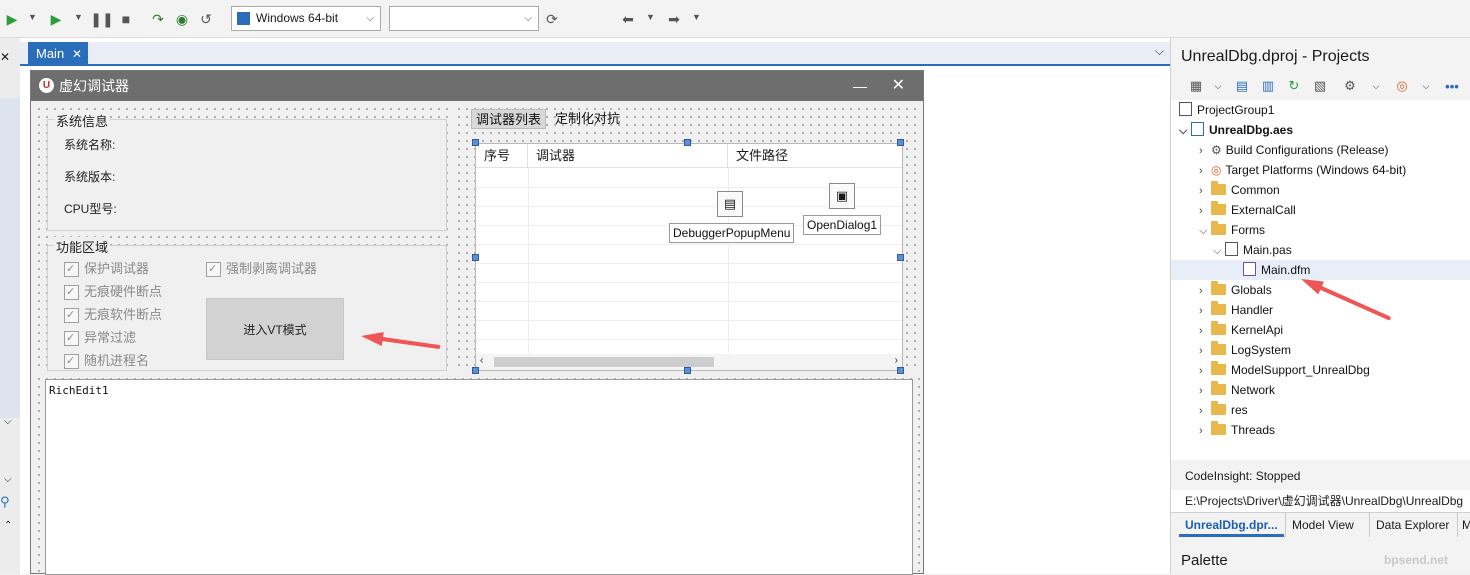 The width and height of the screenshot is (1470, 575). I want to click on protect-debugger-checkbox: 保护调试器, so click(106, 269).